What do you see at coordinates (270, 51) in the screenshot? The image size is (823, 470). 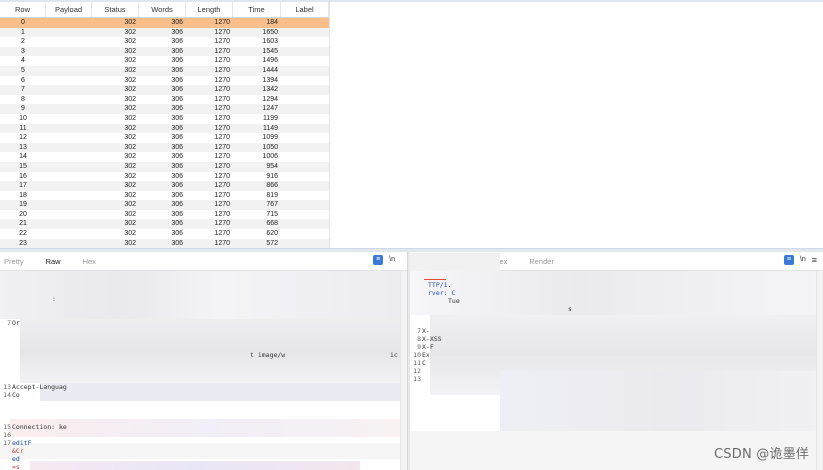 I see `cell-time: 1545` at bounding box center [270, 51].